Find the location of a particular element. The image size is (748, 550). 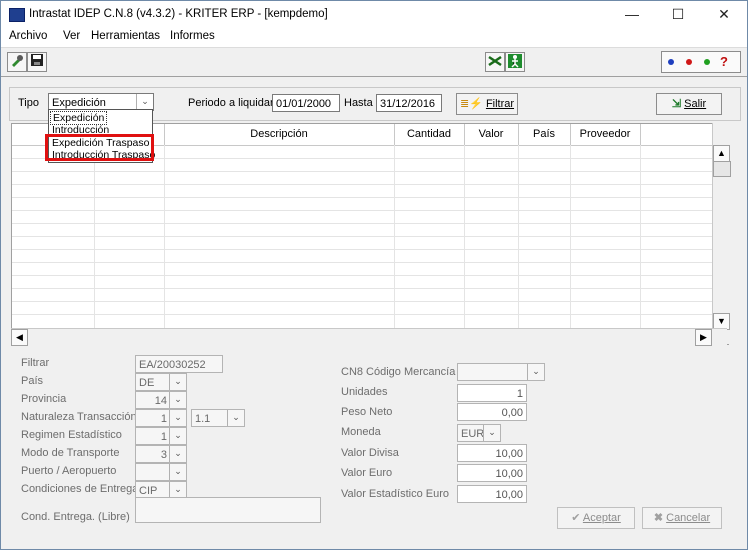

help-icon: ? is located at coordinates (724, 61).